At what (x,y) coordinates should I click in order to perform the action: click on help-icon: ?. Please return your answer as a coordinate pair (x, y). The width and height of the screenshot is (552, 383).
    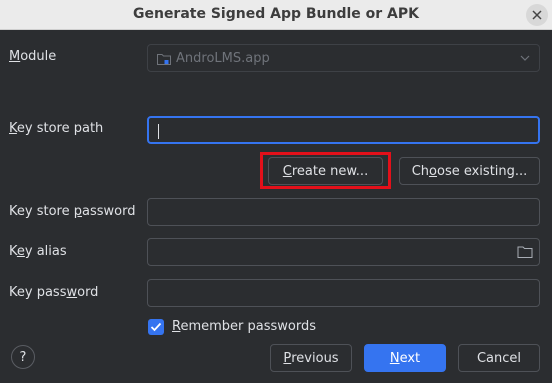
    Looking at the image, I should click on (23, 357).